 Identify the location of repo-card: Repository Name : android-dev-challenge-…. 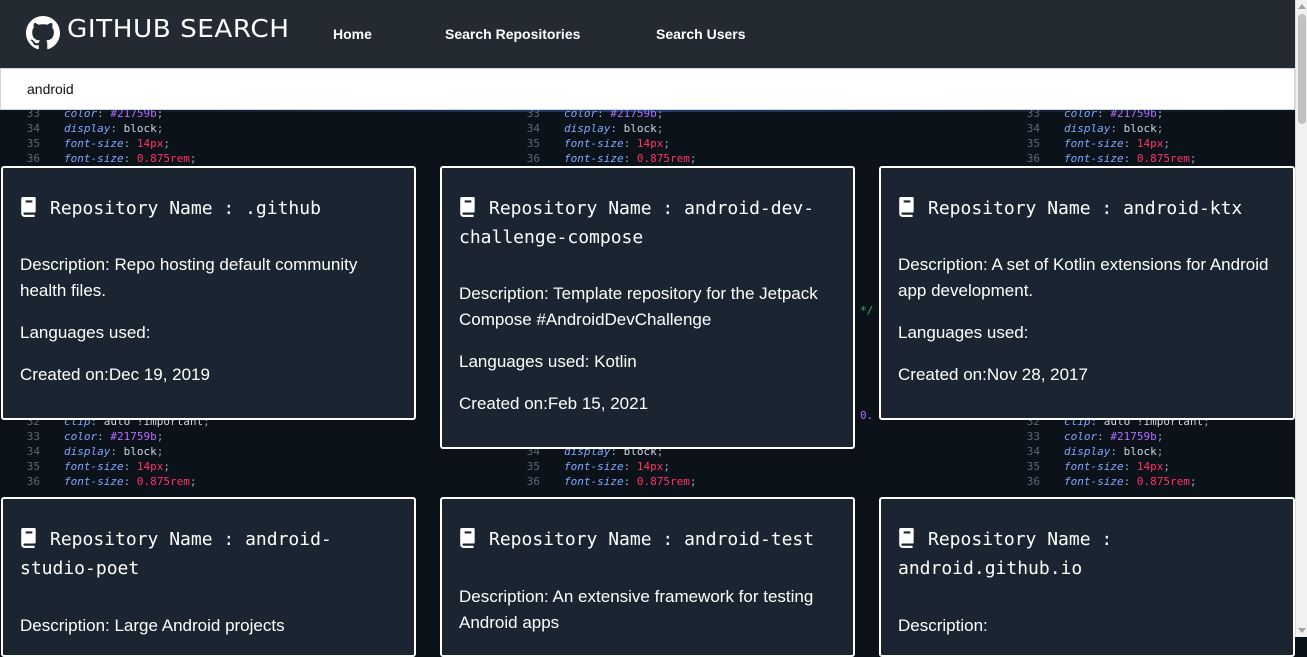
(647, 307).